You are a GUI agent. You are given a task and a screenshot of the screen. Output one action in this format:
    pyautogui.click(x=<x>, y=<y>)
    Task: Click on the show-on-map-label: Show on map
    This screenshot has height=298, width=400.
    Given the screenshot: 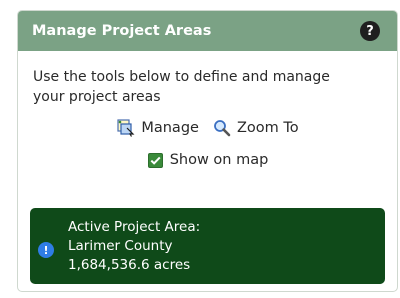 What is the action you would take?
    pyautogui.click(x=219, y=160)
    